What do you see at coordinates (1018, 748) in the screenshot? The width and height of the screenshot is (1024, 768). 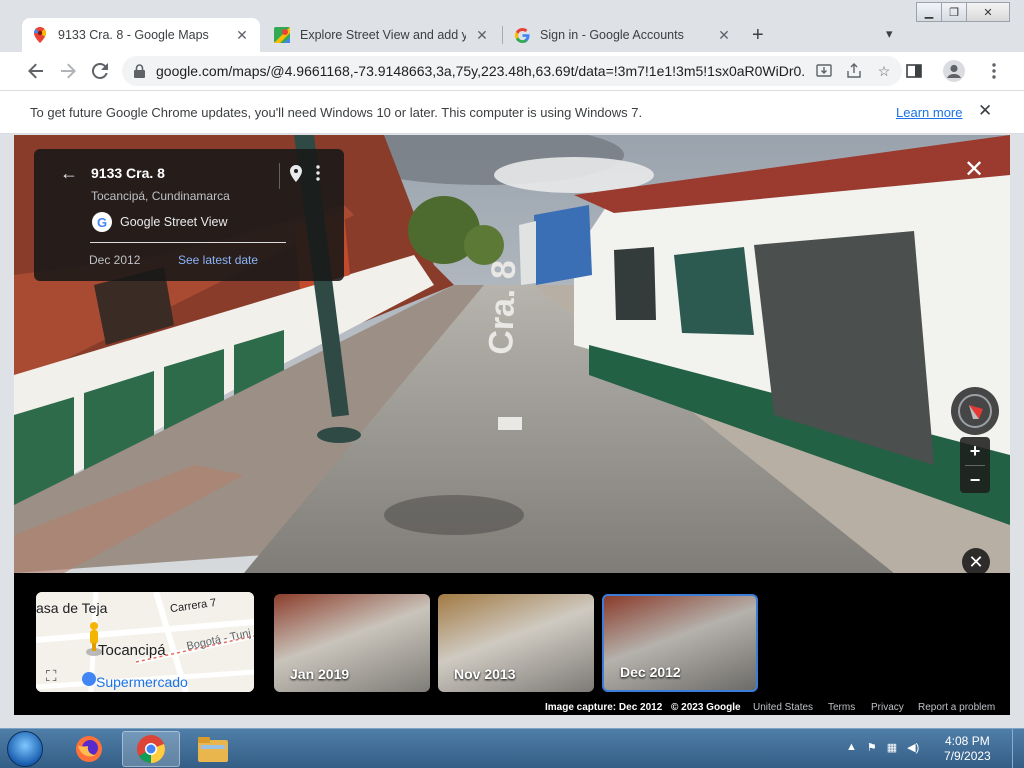 I see `show-desktop-button` at bounding box center [1018, 748].